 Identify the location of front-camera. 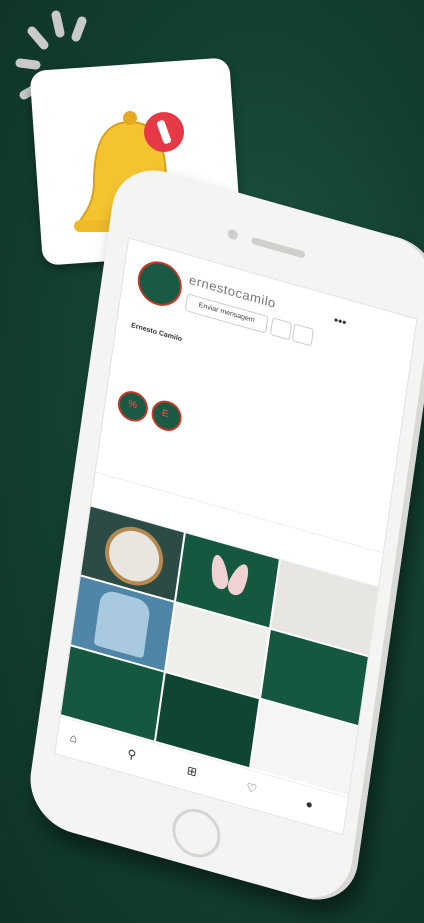
(233, 234).